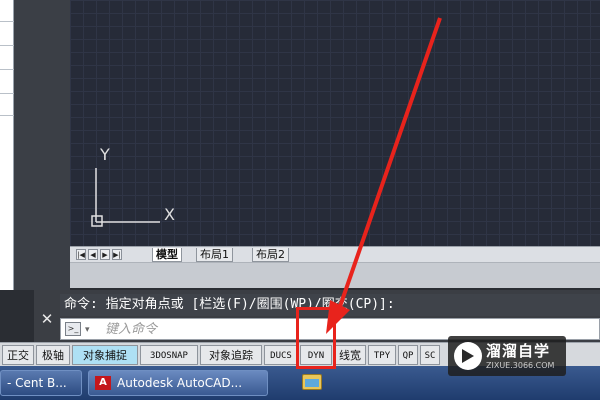 The image size is (600, 400). What do you see at coordinates (408, 355) in the screenshot?
I see `qp-toggle: QP` at bounding box center [408, 355].